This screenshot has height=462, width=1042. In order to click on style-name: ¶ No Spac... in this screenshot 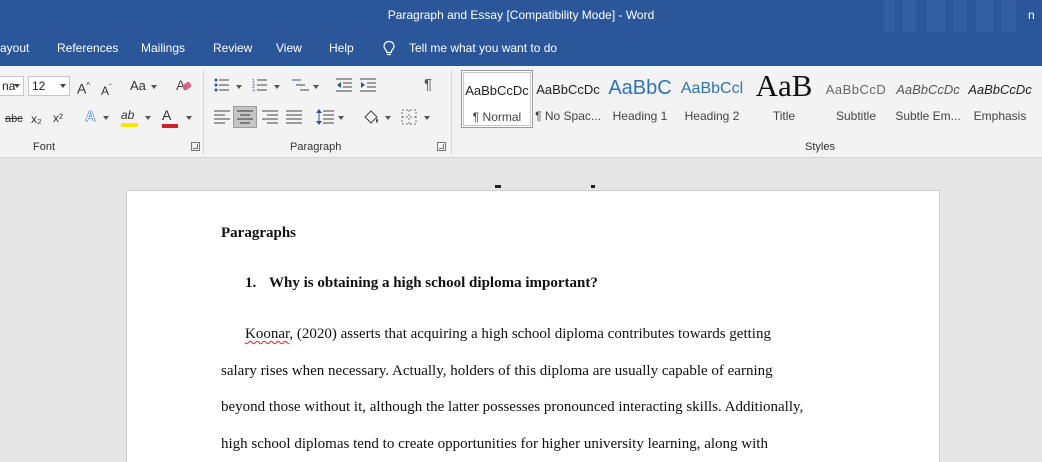, I will do `click(568, 116)`.